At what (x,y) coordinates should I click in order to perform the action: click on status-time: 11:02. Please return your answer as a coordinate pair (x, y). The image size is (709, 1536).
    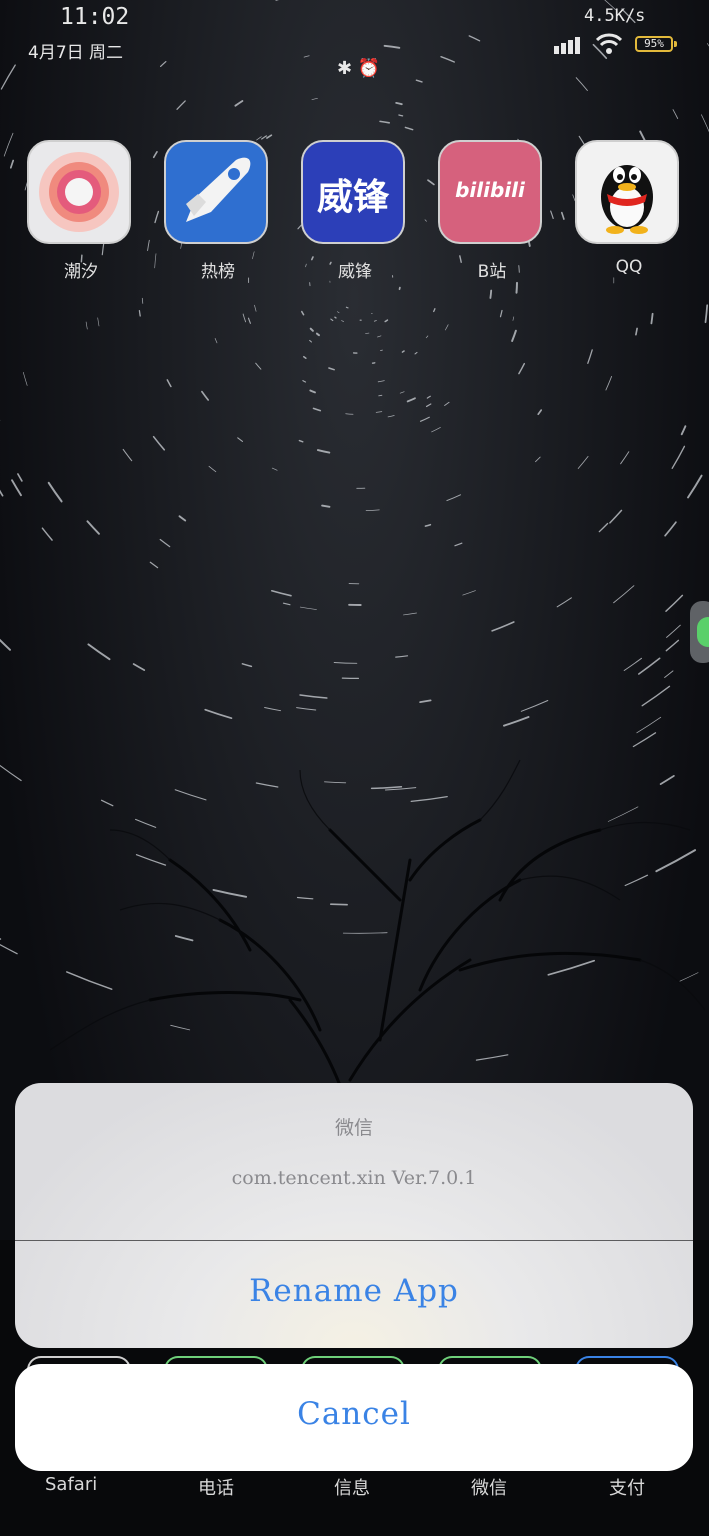
    Looking at the image, I should click on (95, 17).